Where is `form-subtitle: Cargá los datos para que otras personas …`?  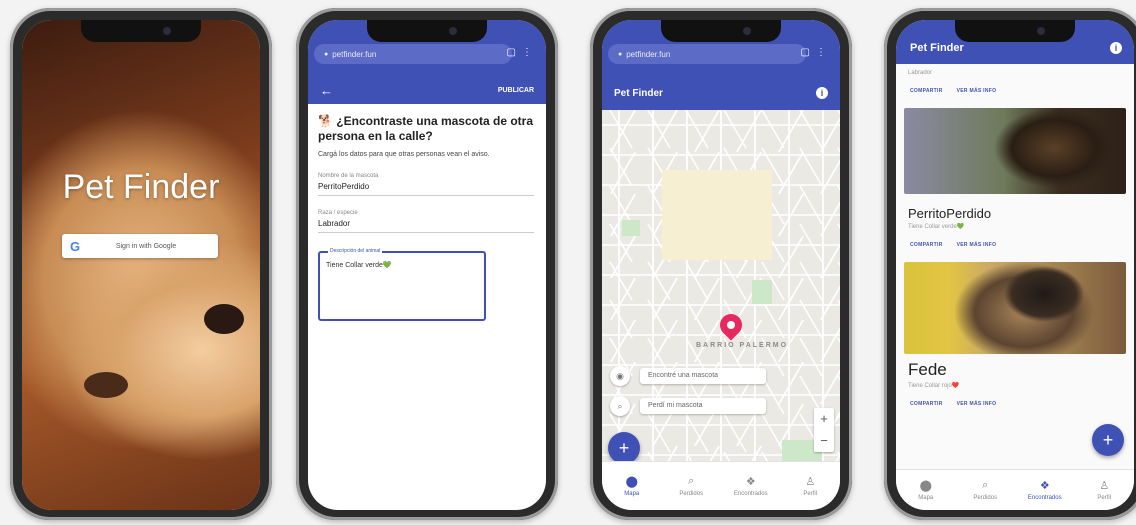 form-subtitle: Cargá los datos para que otras personas … is located at coordinates (404, 154).